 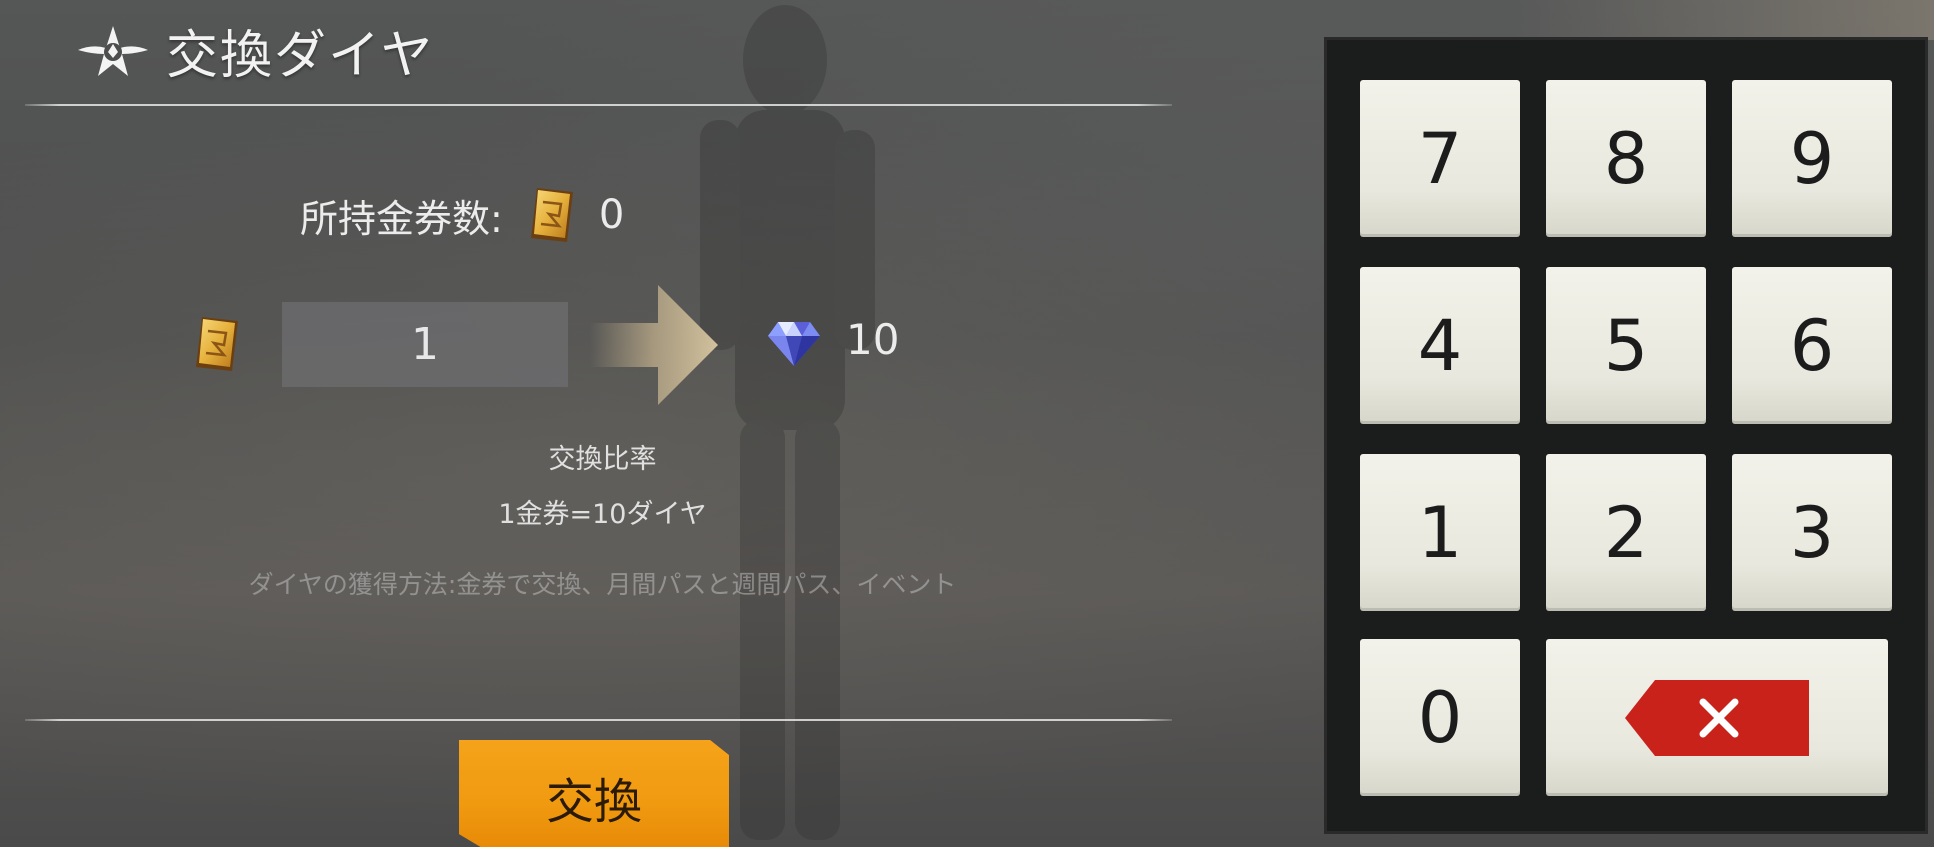 I want to click on key-0: 0, so click(x=1440, y=717).